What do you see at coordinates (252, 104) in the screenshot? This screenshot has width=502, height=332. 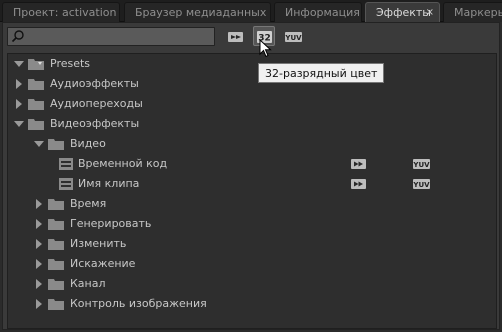 I see `folder-item: Аудиопереходы` at bounding box center [252, 104].